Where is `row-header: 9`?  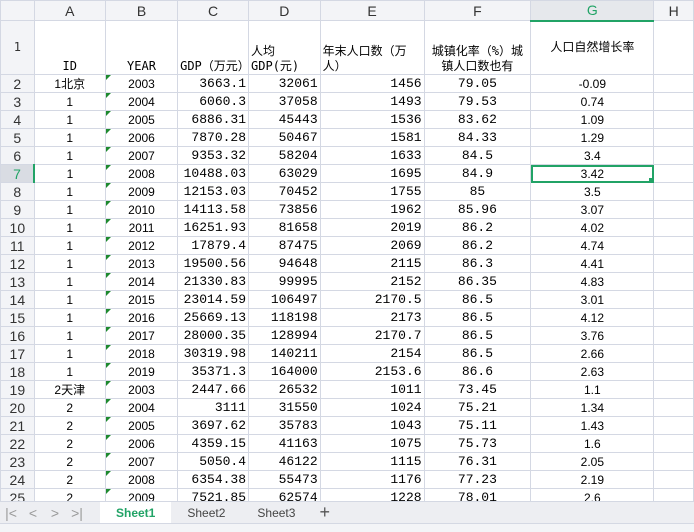
row-header: 9 is located at coordinates (17, 209).